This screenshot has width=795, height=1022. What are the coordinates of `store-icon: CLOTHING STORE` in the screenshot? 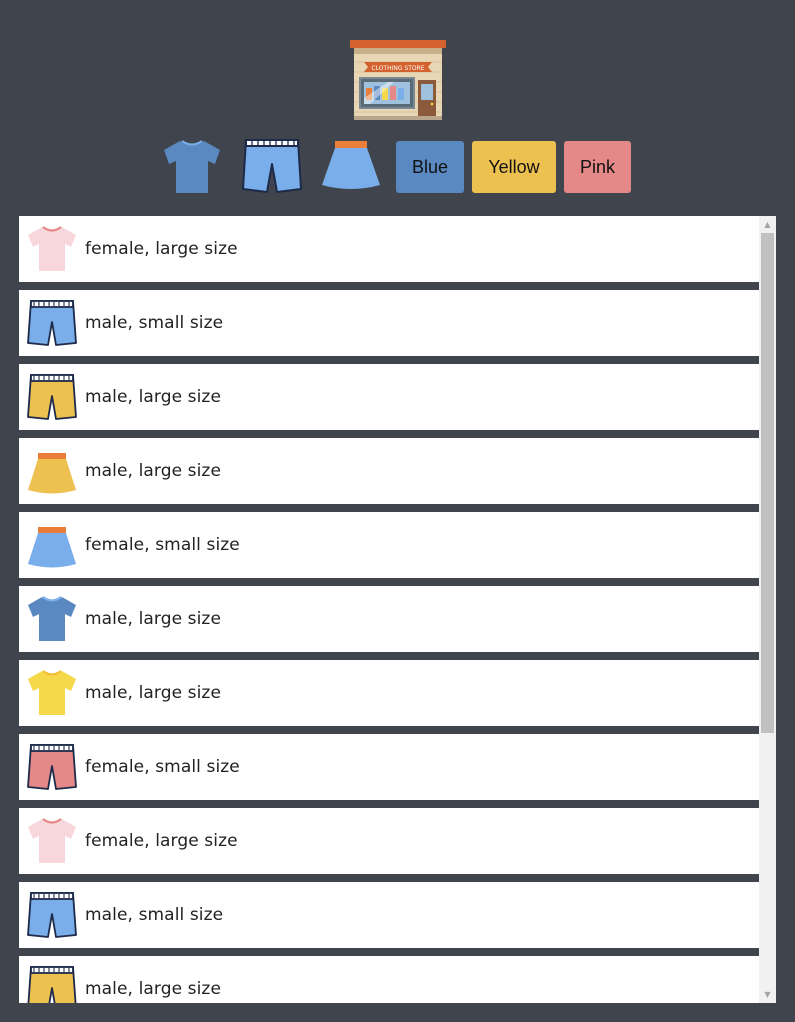 It's located at (398, 80).